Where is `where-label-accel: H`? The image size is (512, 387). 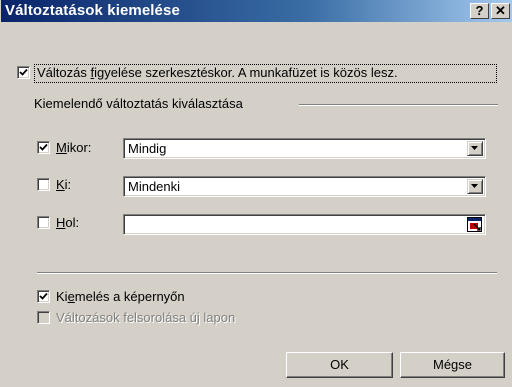
where-label-accel: H is located at coordinates (61, 222).